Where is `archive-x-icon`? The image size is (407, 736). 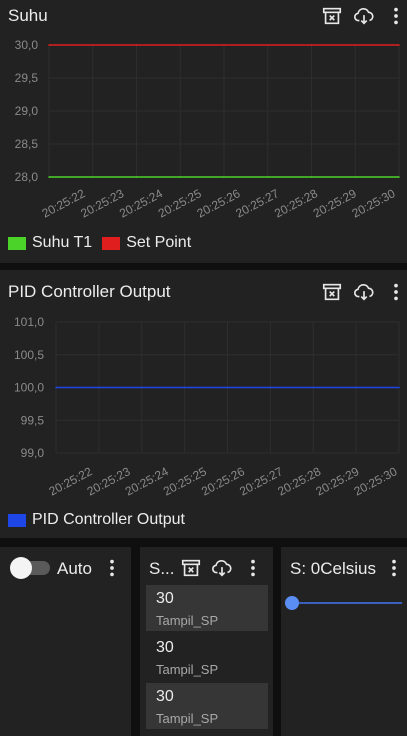 archive-x-icon is located at coordinates (191, 568).